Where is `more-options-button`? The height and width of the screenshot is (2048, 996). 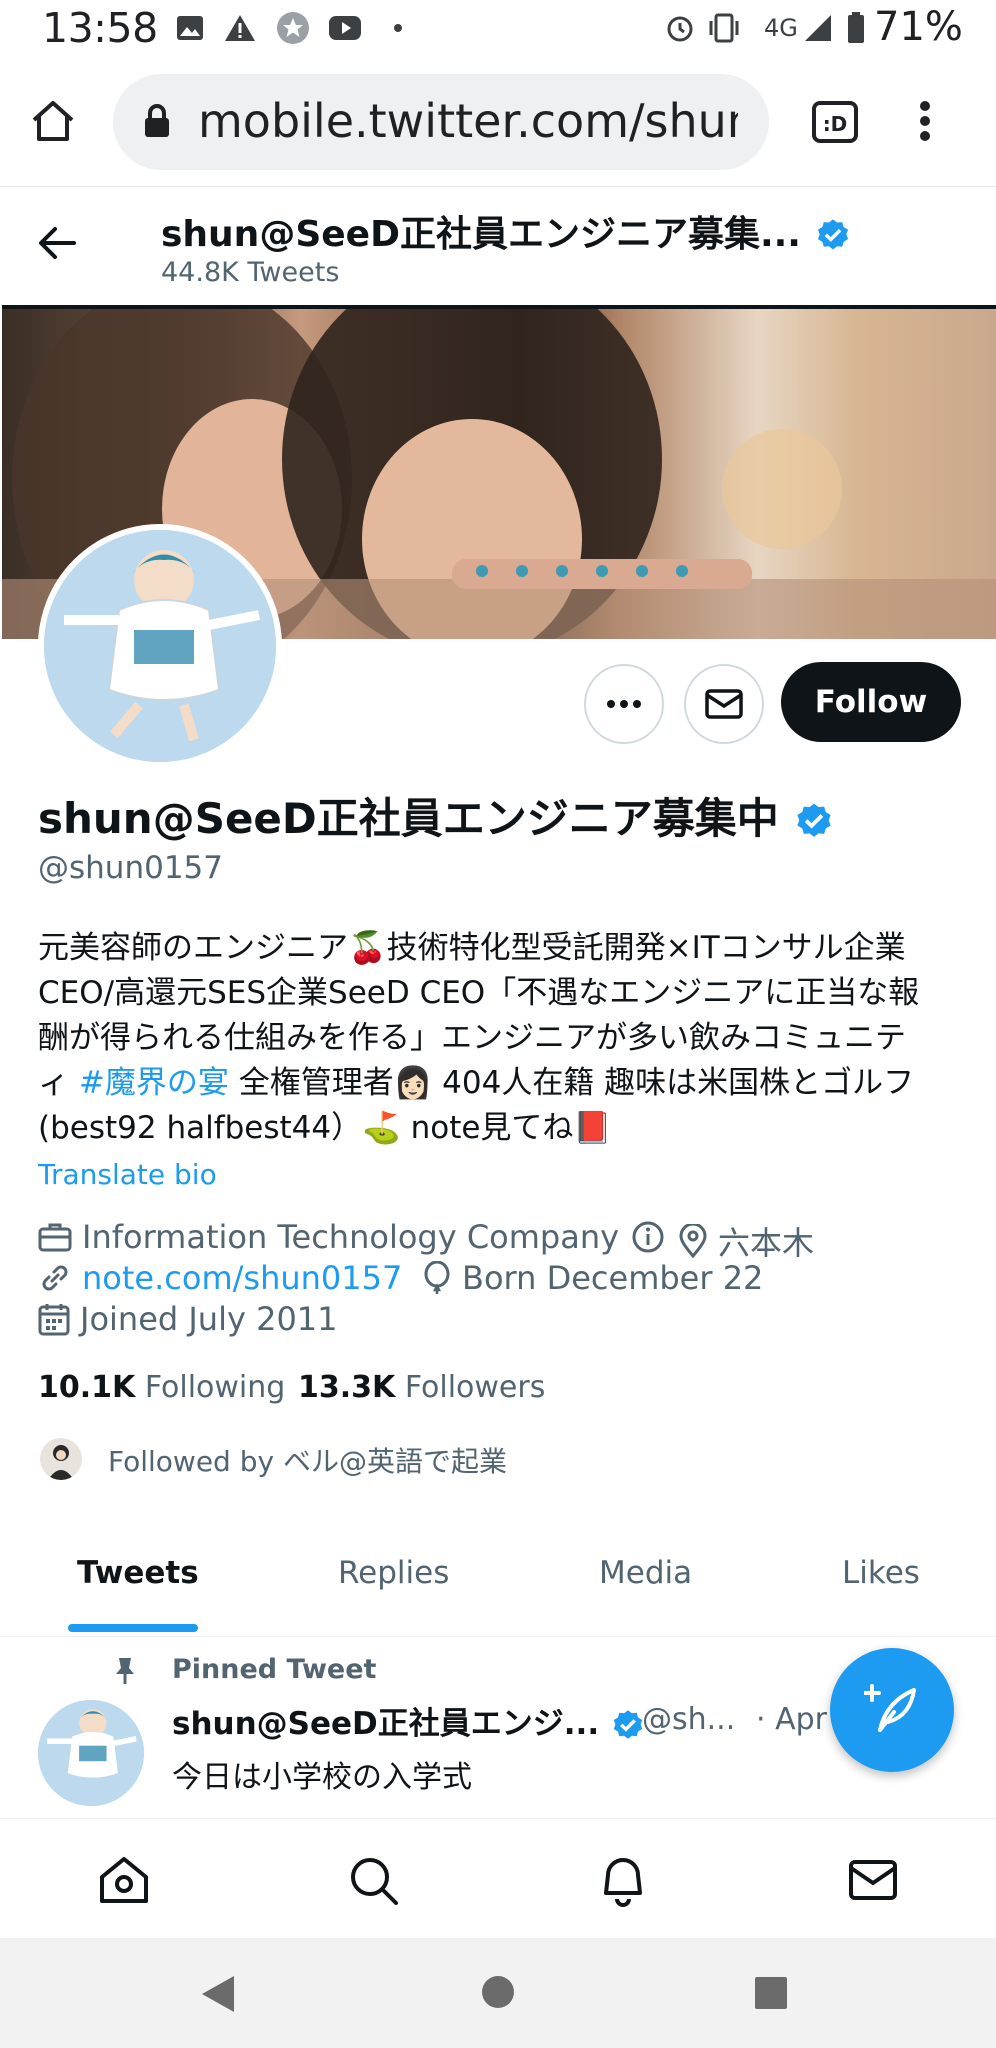
more-options-button is located at coordinates (624, 704).